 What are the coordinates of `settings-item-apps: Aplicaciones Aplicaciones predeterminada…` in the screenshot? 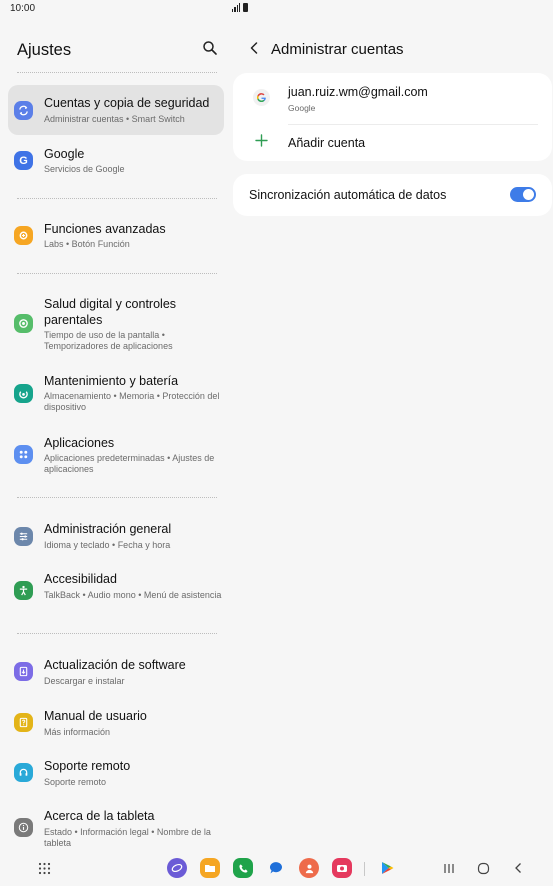 It's located at (116, 456).